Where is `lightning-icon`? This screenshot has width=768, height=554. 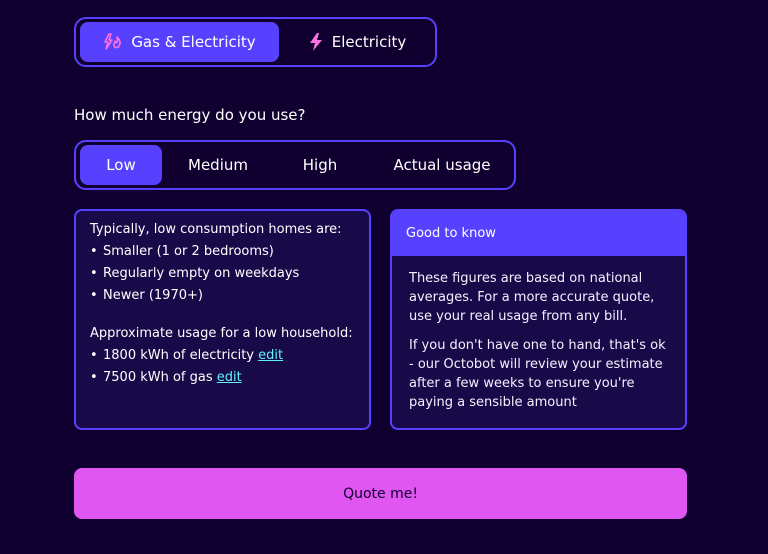
lightning-icon is located at coordinates (315, 42).